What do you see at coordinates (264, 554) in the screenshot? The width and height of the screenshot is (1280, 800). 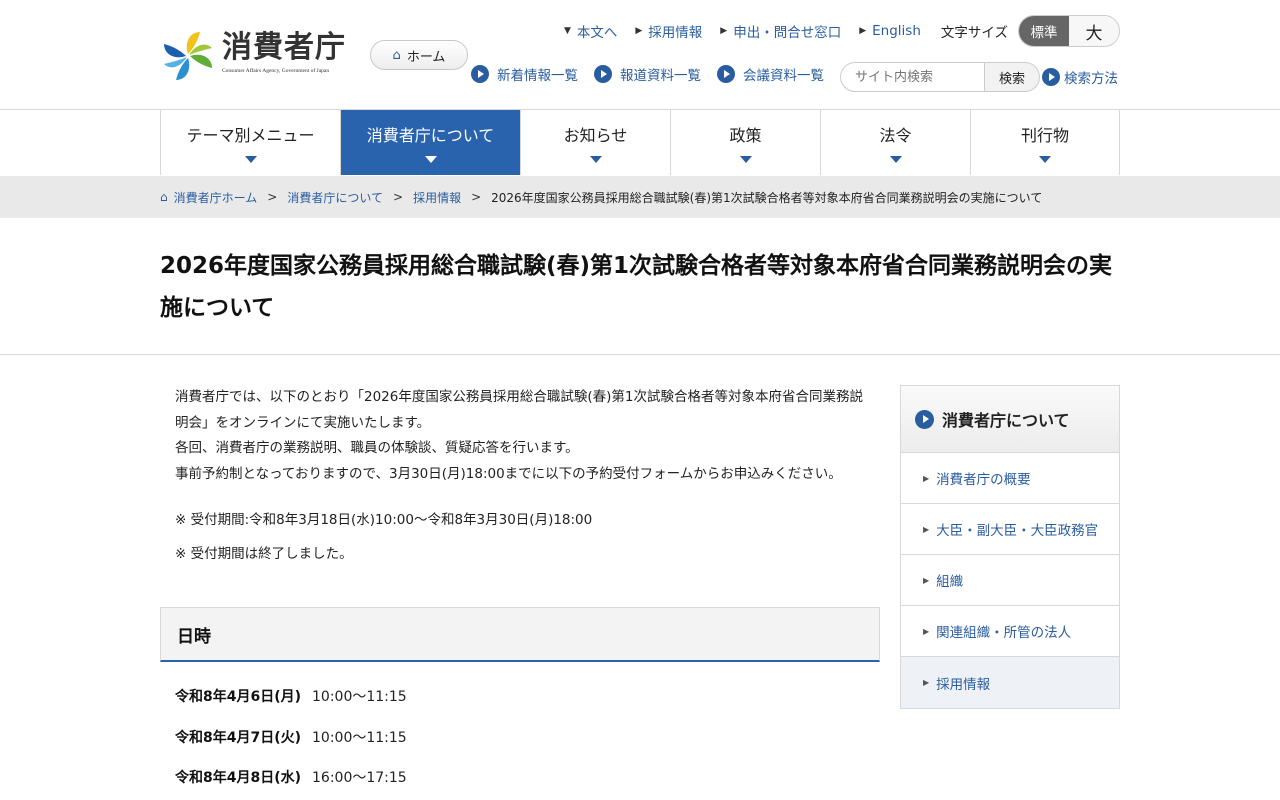 I see `reception-closed-note: ※ 受付期間は終了しました。` at bounding box center [264, 554].